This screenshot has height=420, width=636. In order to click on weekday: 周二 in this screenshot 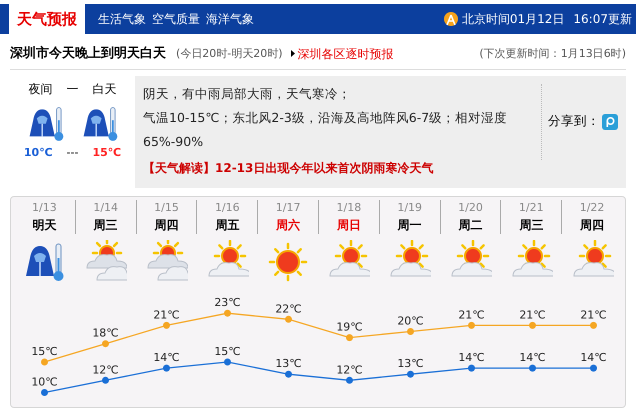, I will do `click(470, 225)`.